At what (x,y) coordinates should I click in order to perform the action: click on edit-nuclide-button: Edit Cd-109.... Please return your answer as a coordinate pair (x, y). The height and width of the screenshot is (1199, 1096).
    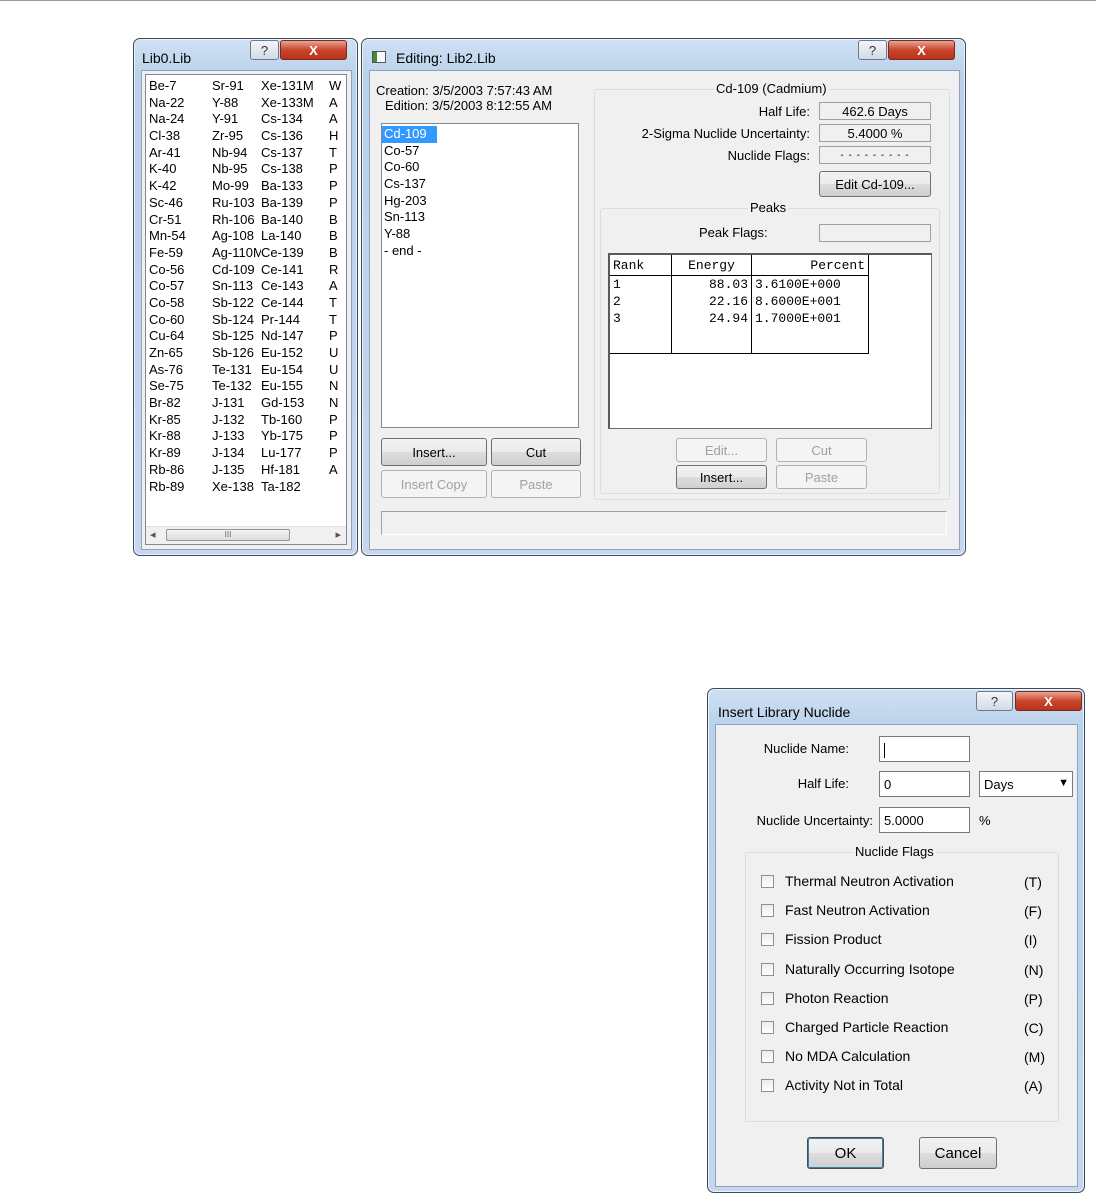
    Looking at the image, I should click on (875, 184).